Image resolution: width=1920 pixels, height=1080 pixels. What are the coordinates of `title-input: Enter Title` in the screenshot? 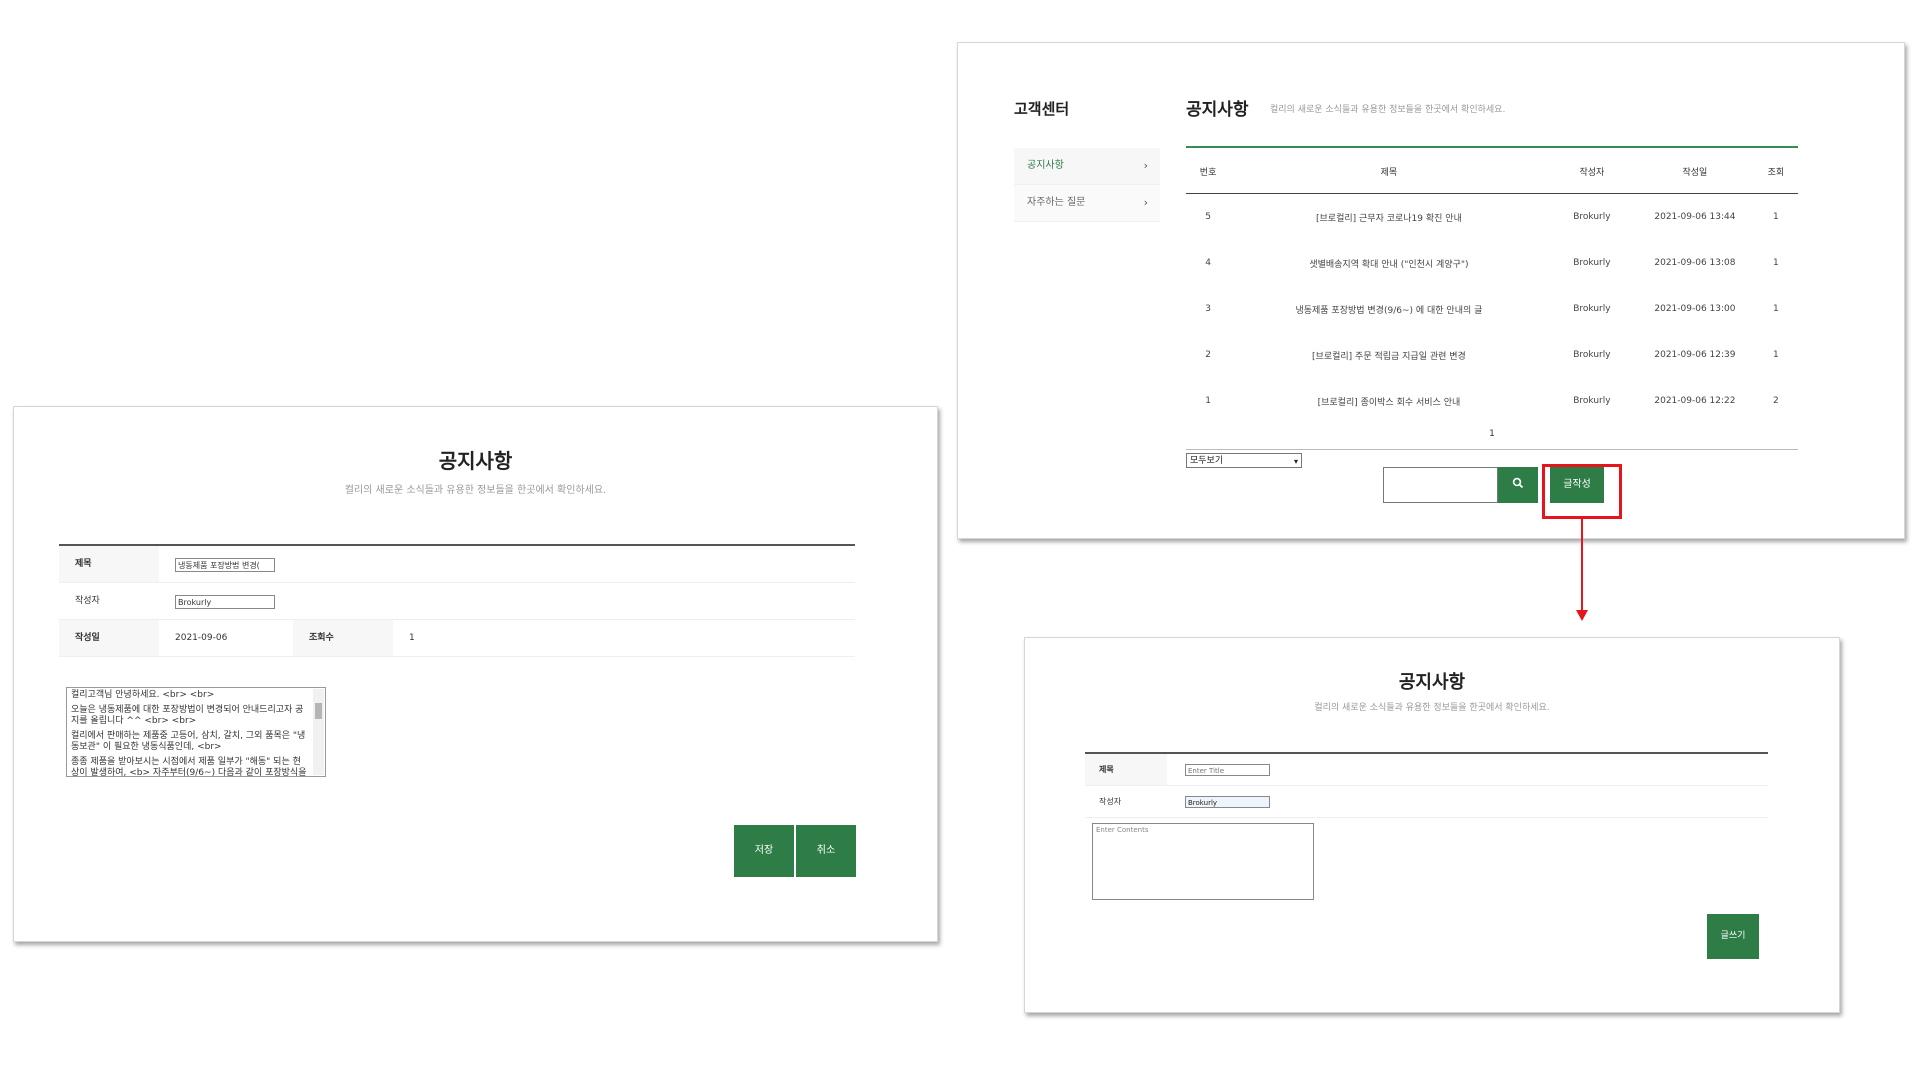 It's located at (1227, 770).